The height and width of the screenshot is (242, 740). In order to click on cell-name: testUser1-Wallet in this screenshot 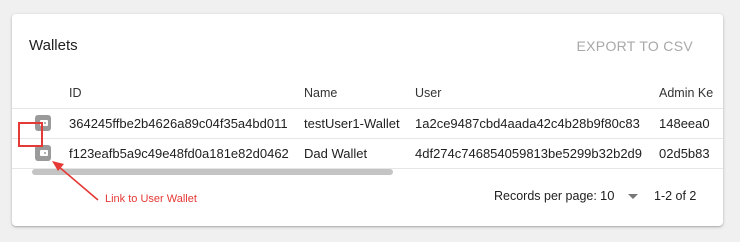, I will do `click(352, 123)`.